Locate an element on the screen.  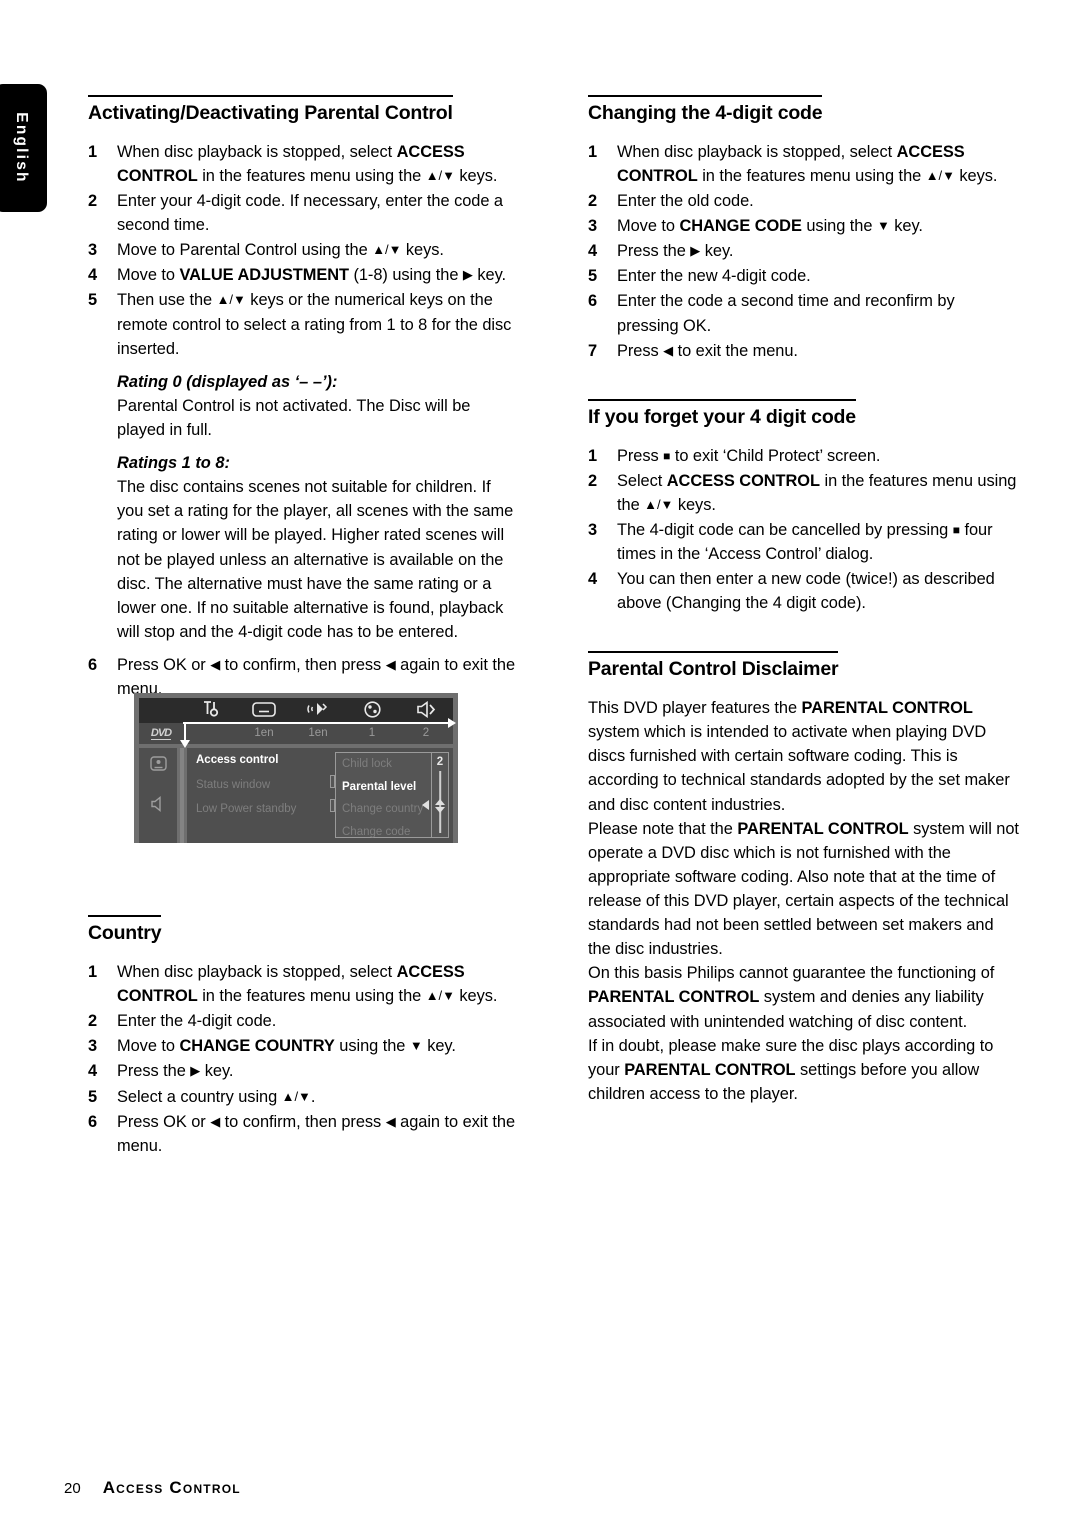
speaker-icon is located at coordinates (158, 806).